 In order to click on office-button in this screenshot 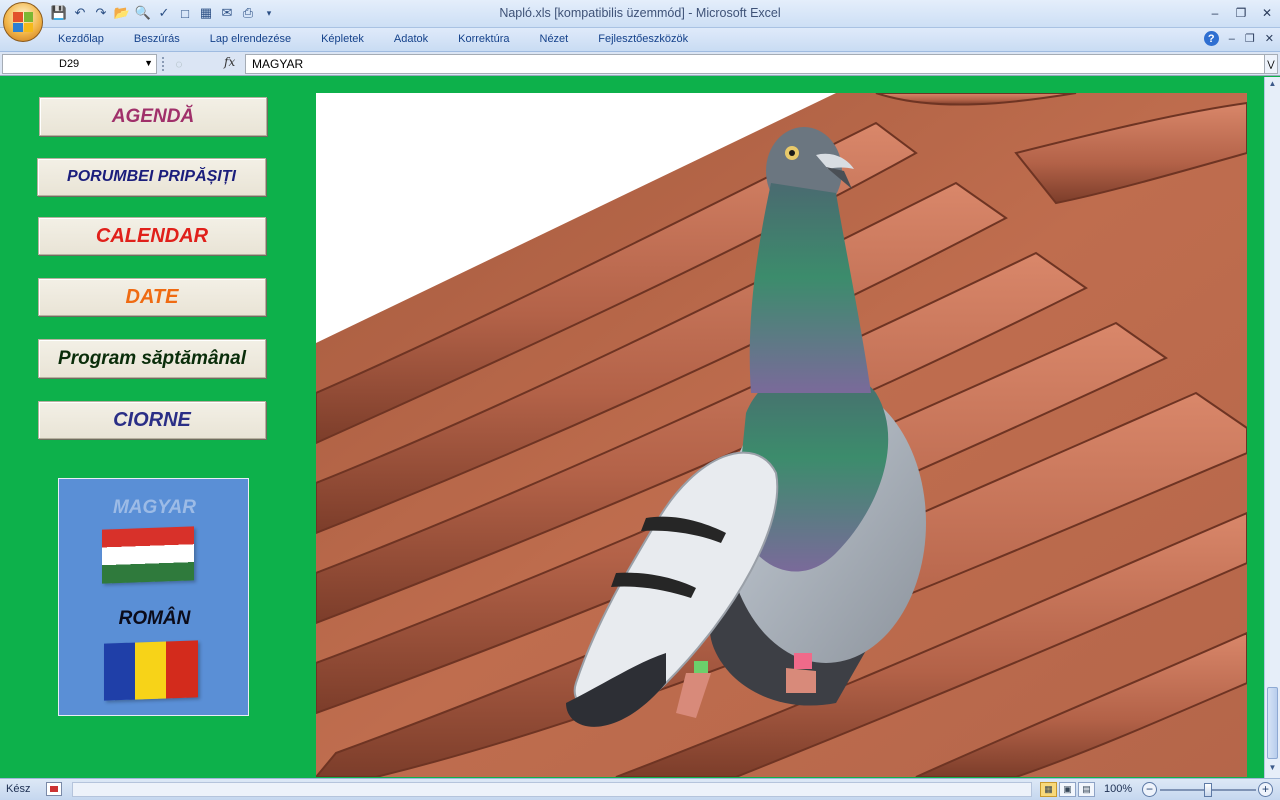, I will do `click(23, 22)`.